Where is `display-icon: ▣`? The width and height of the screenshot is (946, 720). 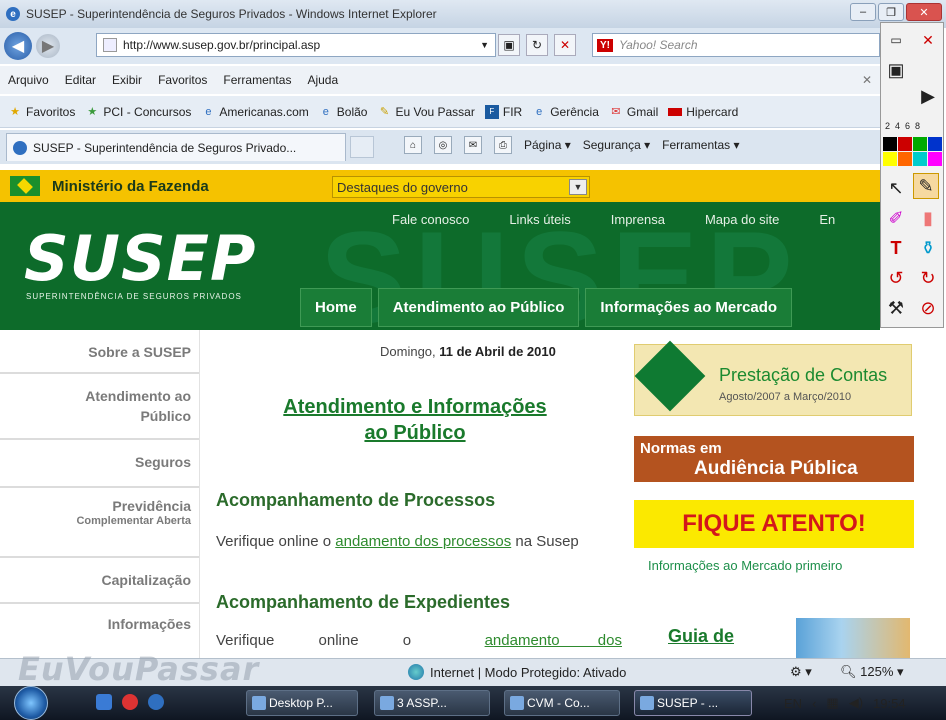
display-icon: ▣ is located at coordinates (896, 70).